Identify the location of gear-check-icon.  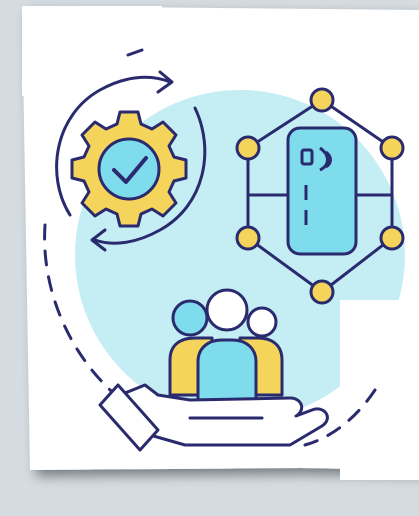
(129, 169).